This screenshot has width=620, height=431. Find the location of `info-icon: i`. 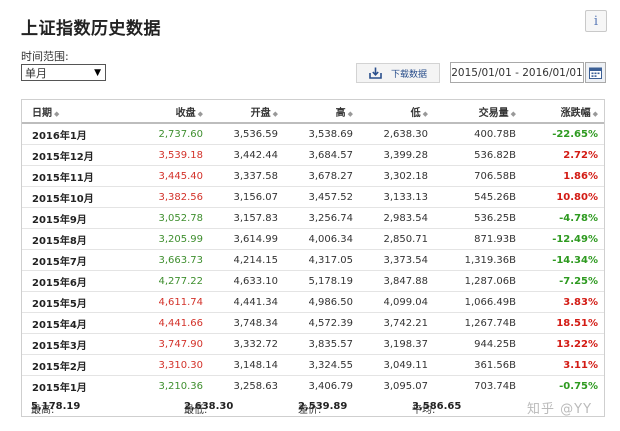

info-icon: i is located at coordinates (596, 21).